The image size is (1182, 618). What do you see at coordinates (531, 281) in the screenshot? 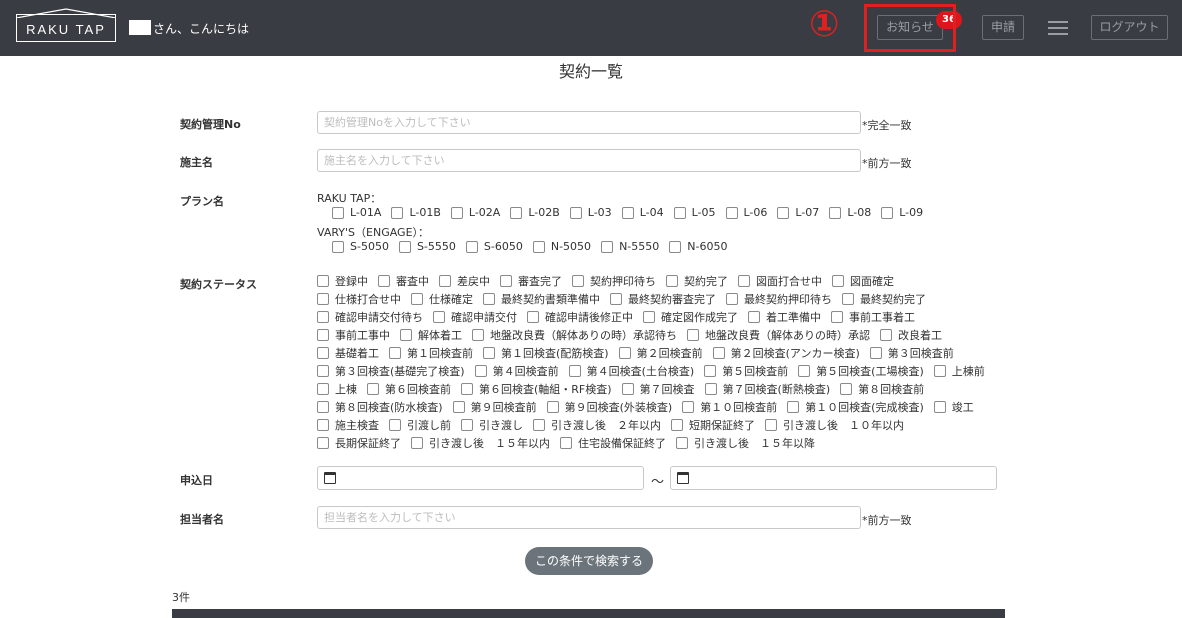
I see `status-option: 審査完了` at bounding box center [531, 281].